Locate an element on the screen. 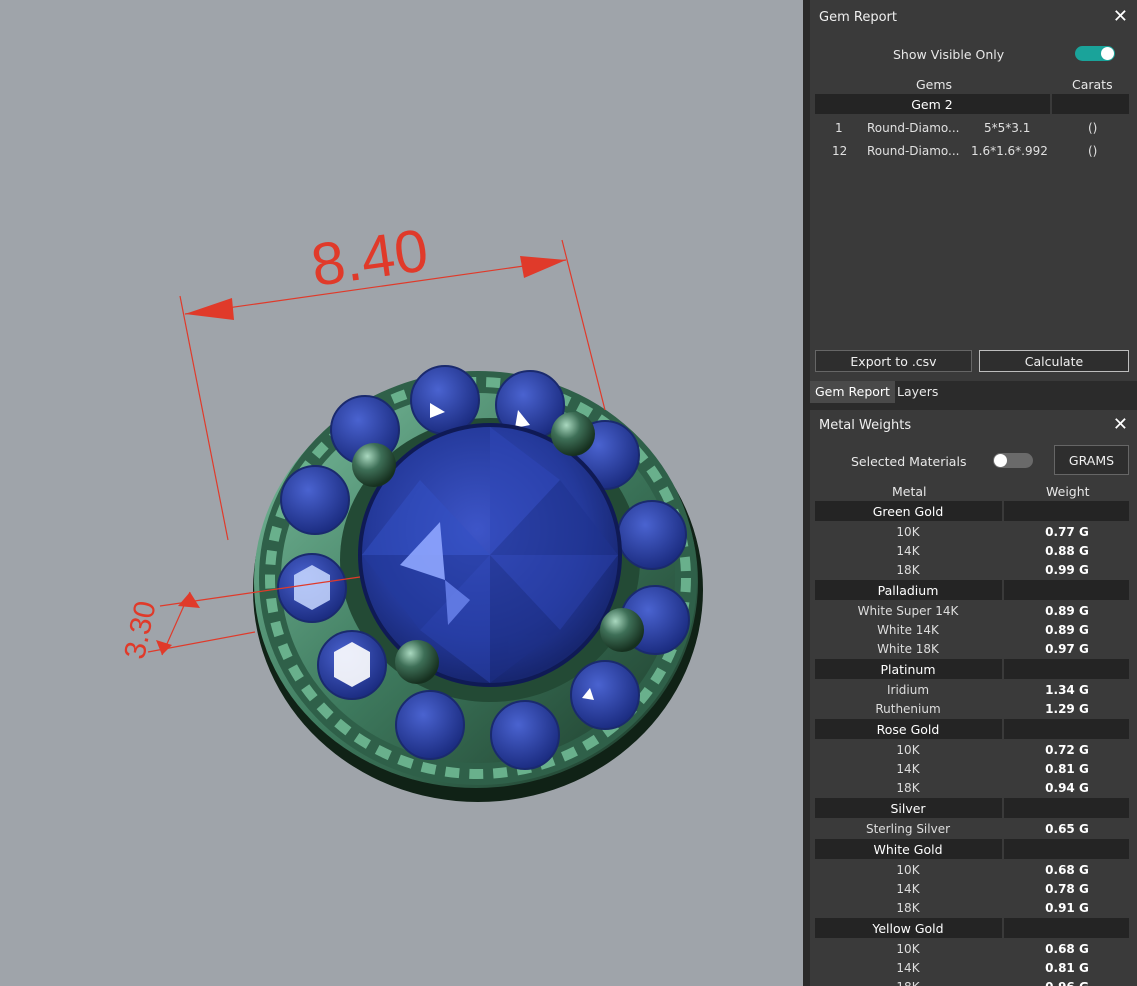 The image size is (1137, 986). metal-name: Sterling Silver is located at coordinates (908, 829).